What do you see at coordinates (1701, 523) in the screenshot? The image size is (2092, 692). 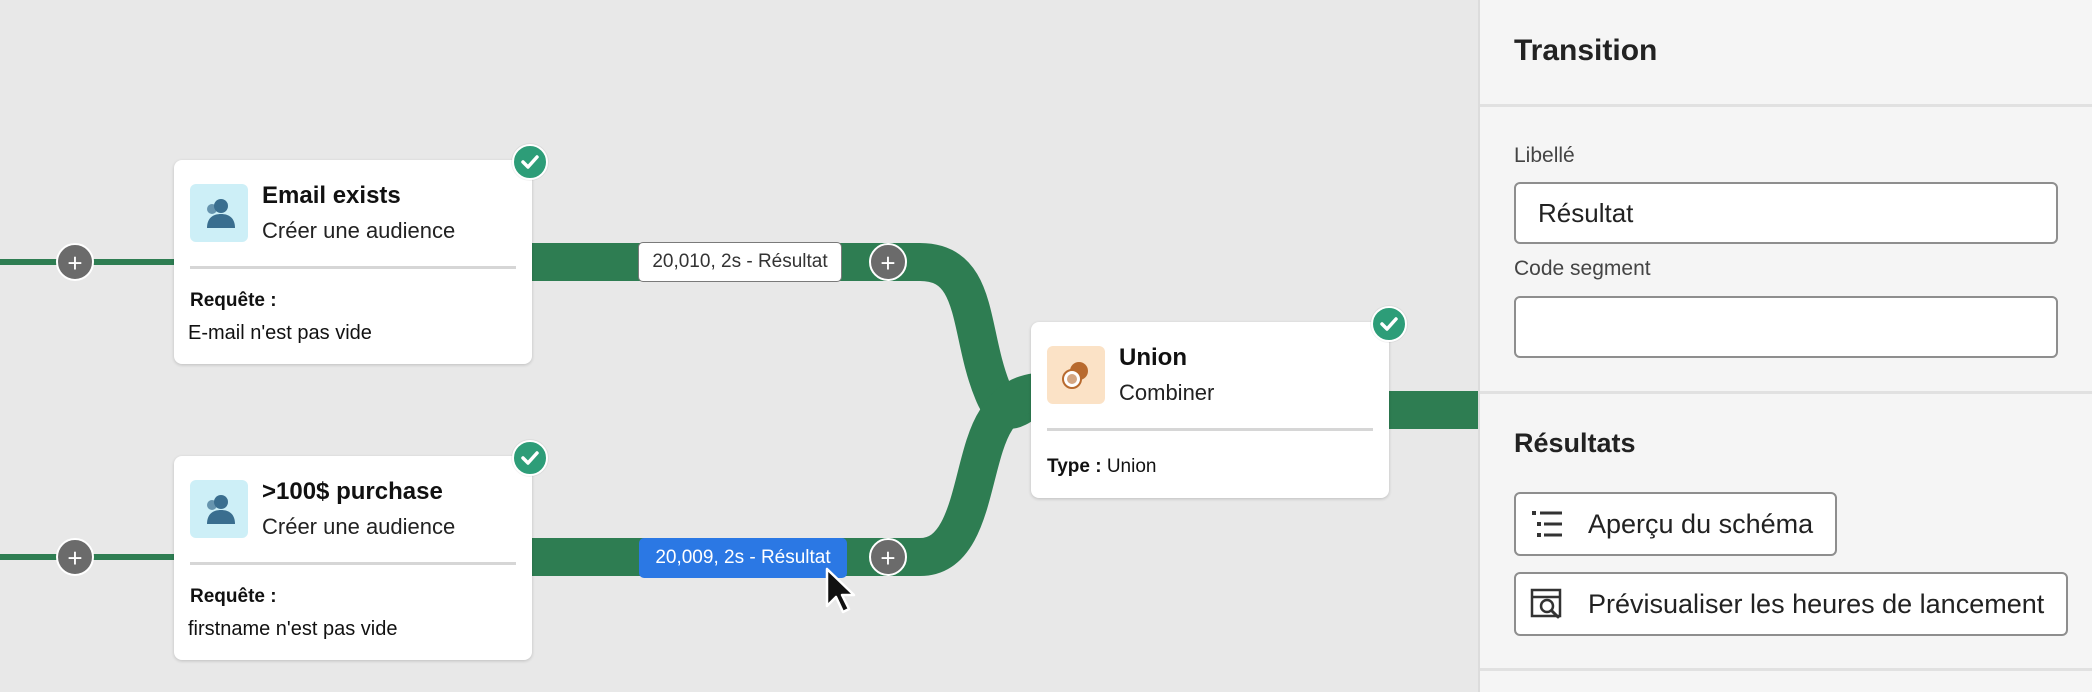 I see `schema-preview-label: Aperçu du schéma` at bounding box center [1701, 523].